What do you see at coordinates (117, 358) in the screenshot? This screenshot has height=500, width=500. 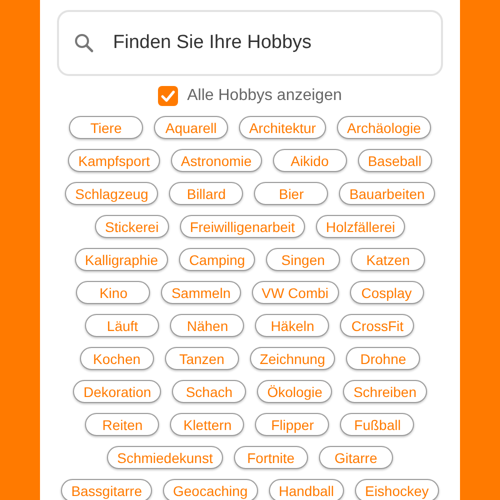 I see `hobby-chip: Kochen` at bounding box center [117, 358].